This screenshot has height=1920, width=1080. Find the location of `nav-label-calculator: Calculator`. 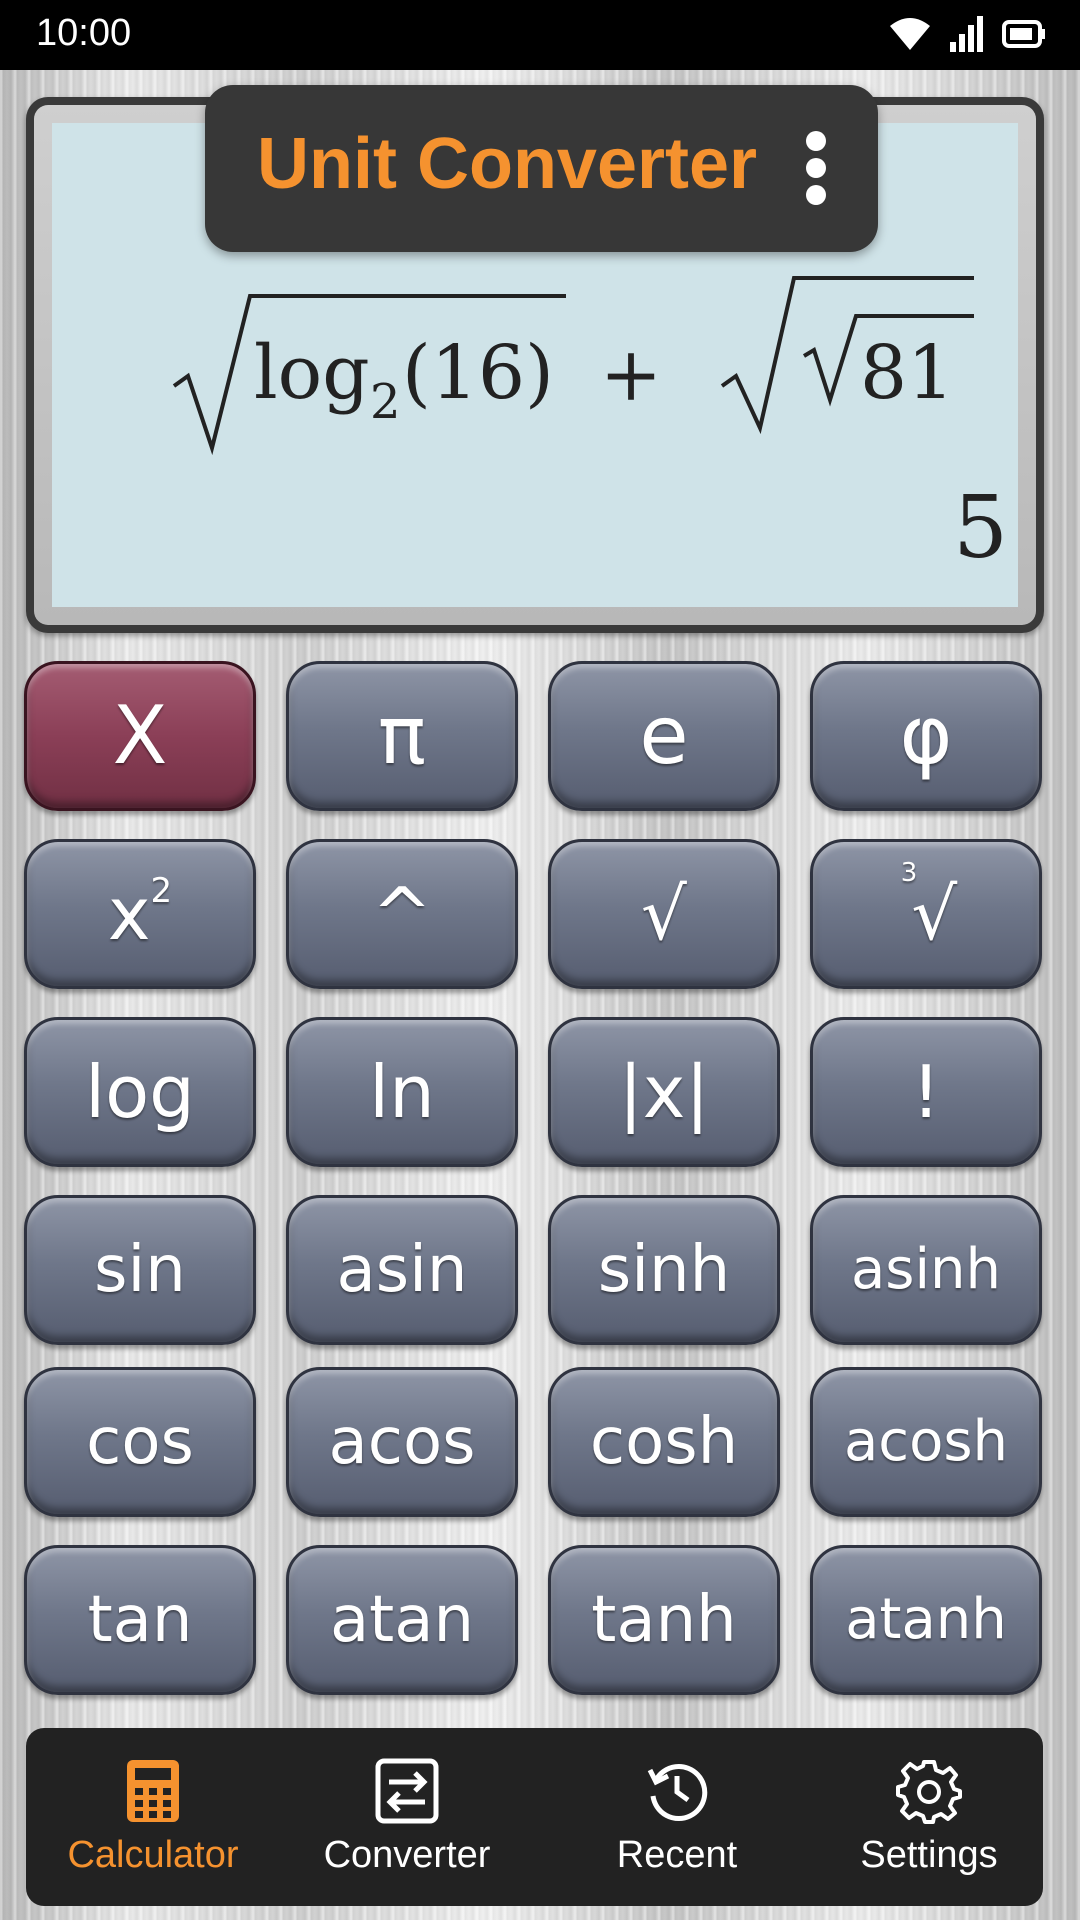

nav-label-calculator: Calculator is located at coordinates (153, 1855).